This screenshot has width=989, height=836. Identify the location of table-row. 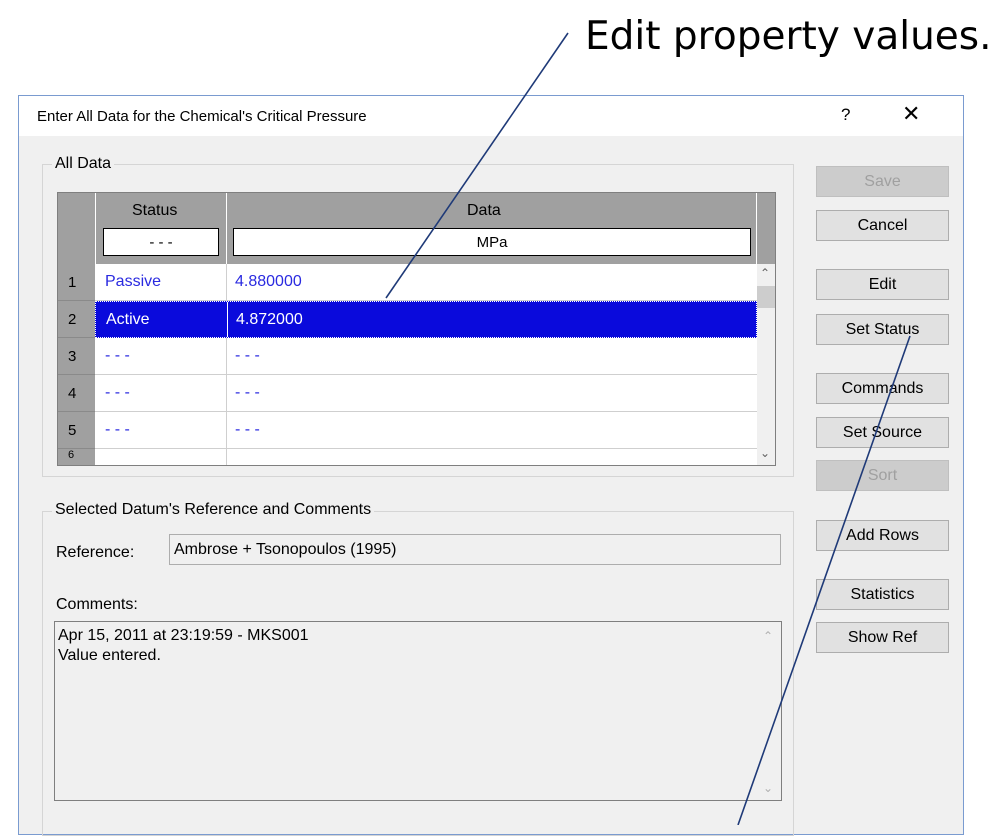
(426, 457).